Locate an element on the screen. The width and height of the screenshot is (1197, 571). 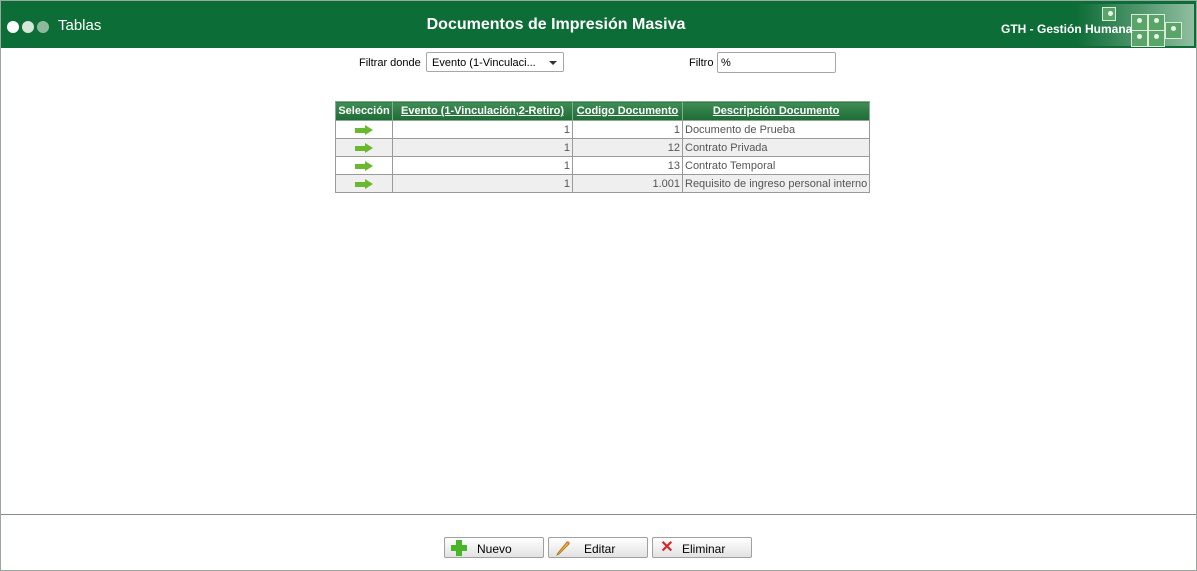
page-title: Documentos de Impresión Masiva is located at coordinates (556, 24).